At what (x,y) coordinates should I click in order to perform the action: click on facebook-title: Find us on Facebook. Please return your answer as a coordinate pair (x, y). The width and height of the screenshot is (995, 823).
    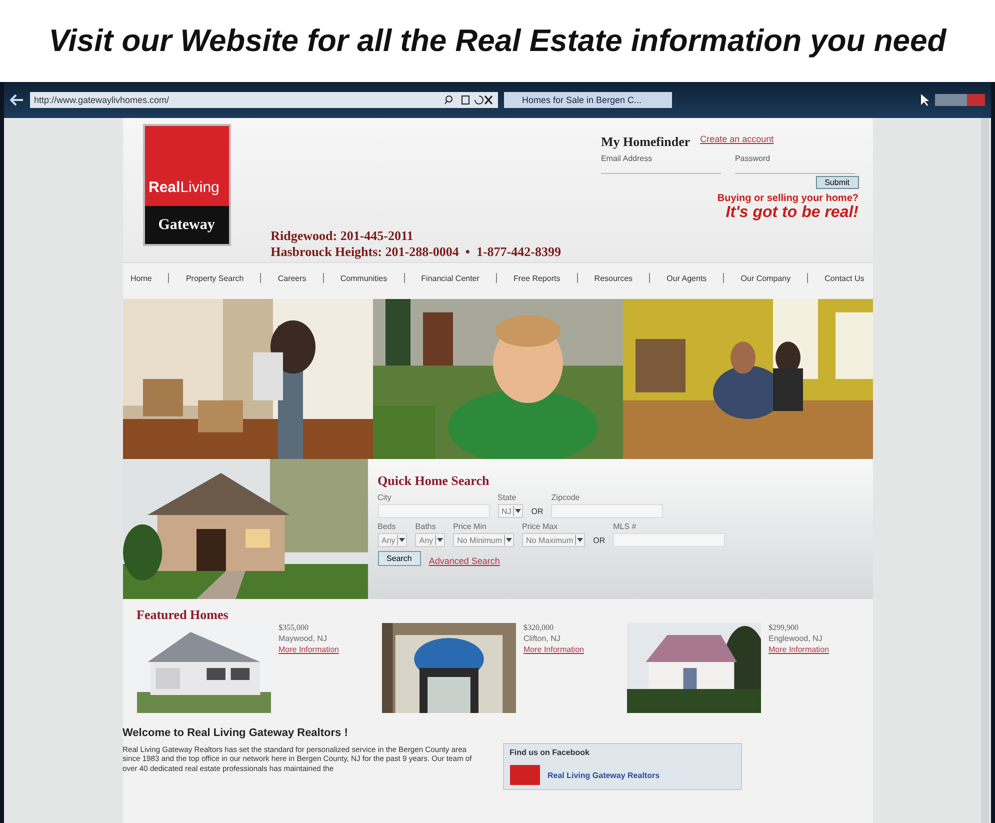
    Looking at the image, I should click on (550, 752).